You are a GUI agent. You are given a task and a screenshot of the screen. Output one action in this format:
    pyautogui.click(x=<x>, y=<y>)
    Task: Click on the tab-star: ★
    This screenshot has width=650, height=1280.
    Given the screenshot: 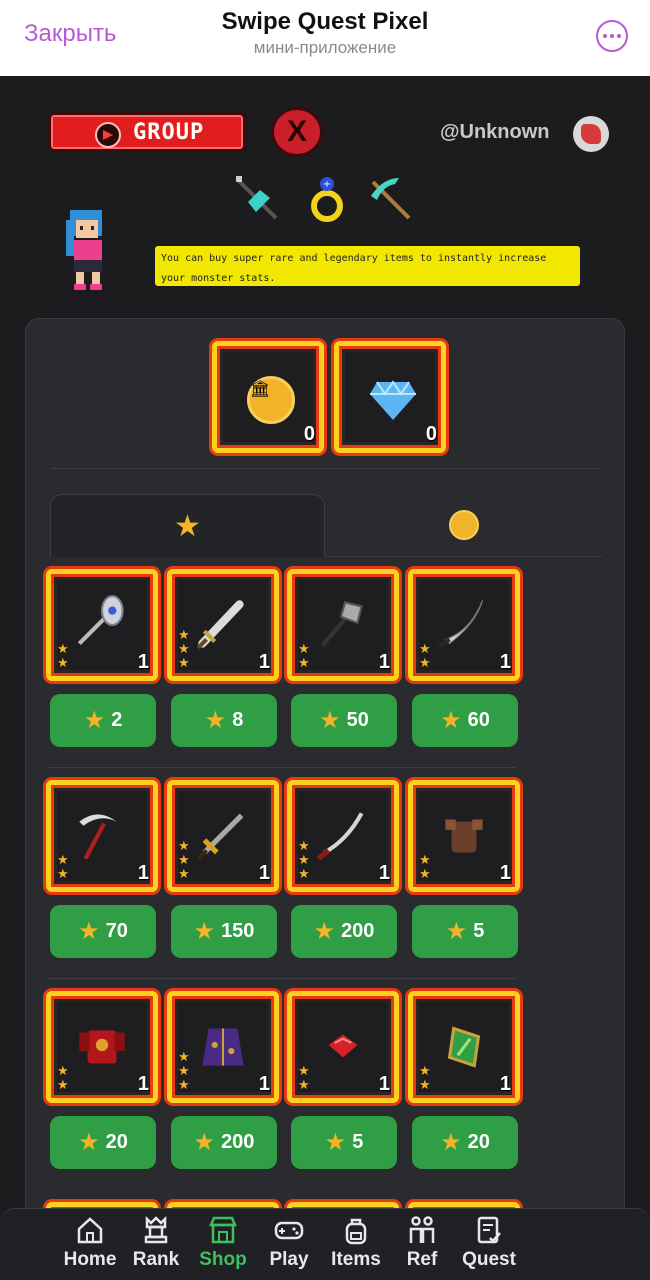 What is the action you would take?
    pyautogui.click(x=187, y=525)
    